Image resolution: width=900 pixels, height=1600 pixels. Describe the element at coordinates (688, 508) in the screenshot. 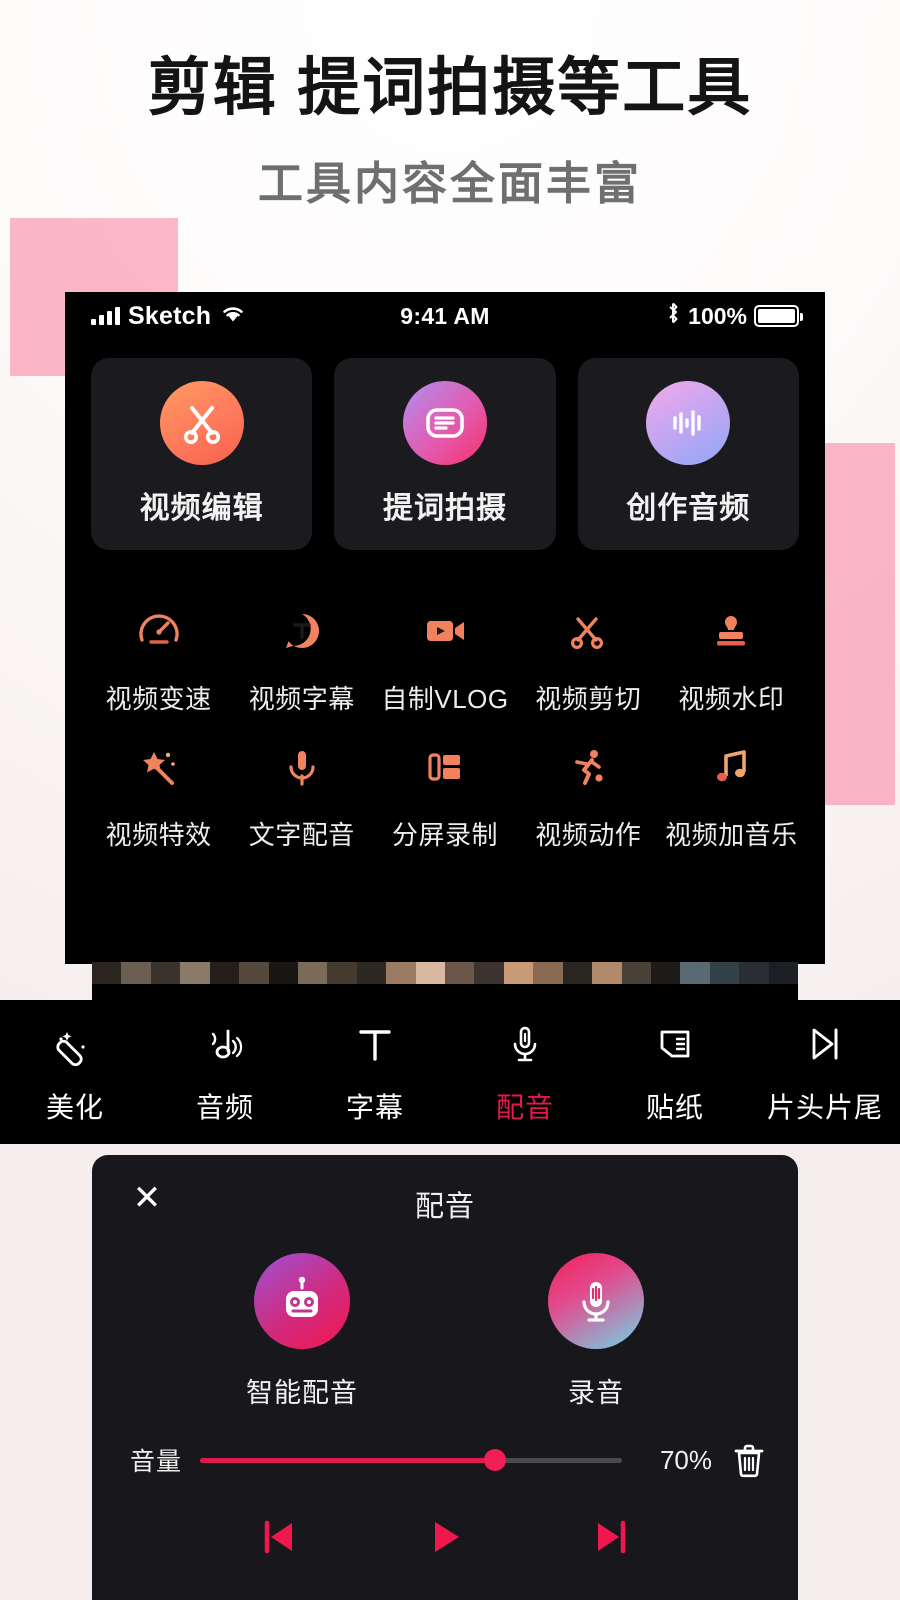

I see `feature-card-label: 创作音频` at that location.